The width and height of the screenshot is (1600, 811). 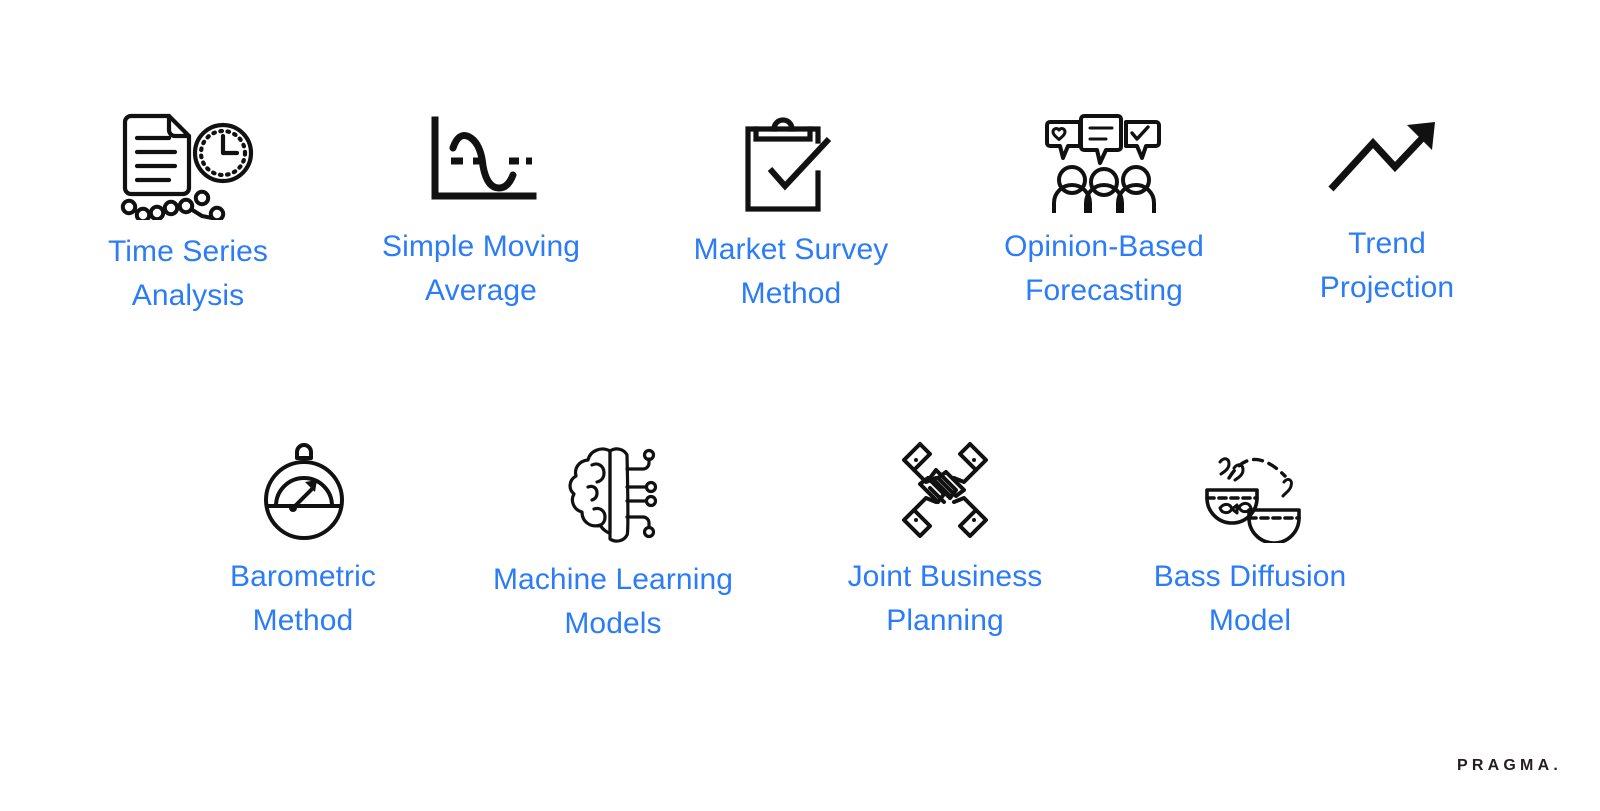 What do you see at coordinates (188, 165) in the screenshot?
I see `document-clock-linechart-icon` at bounding box center [188, 165].